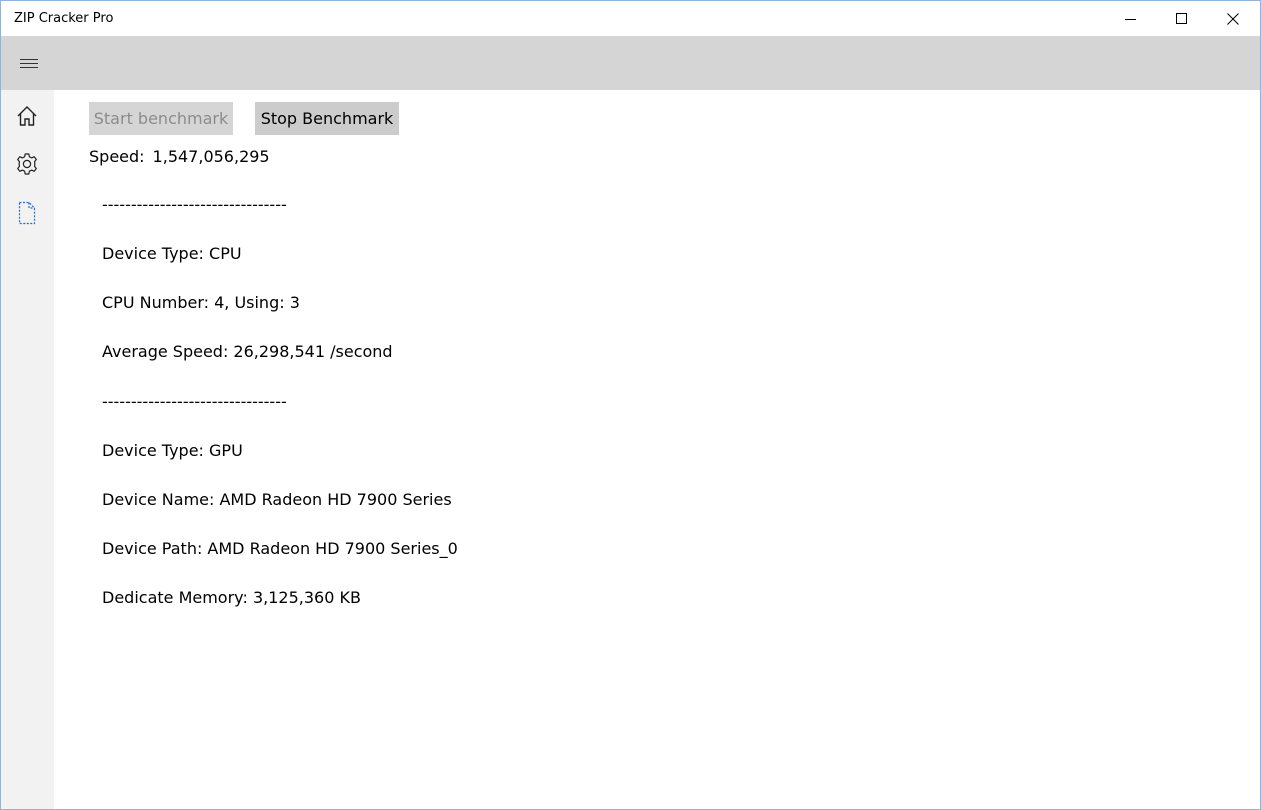  What do you see at coordinates (117, 156) in the screenshot?
I see `speed-label: Speed:` at bounding box center [117, 156].